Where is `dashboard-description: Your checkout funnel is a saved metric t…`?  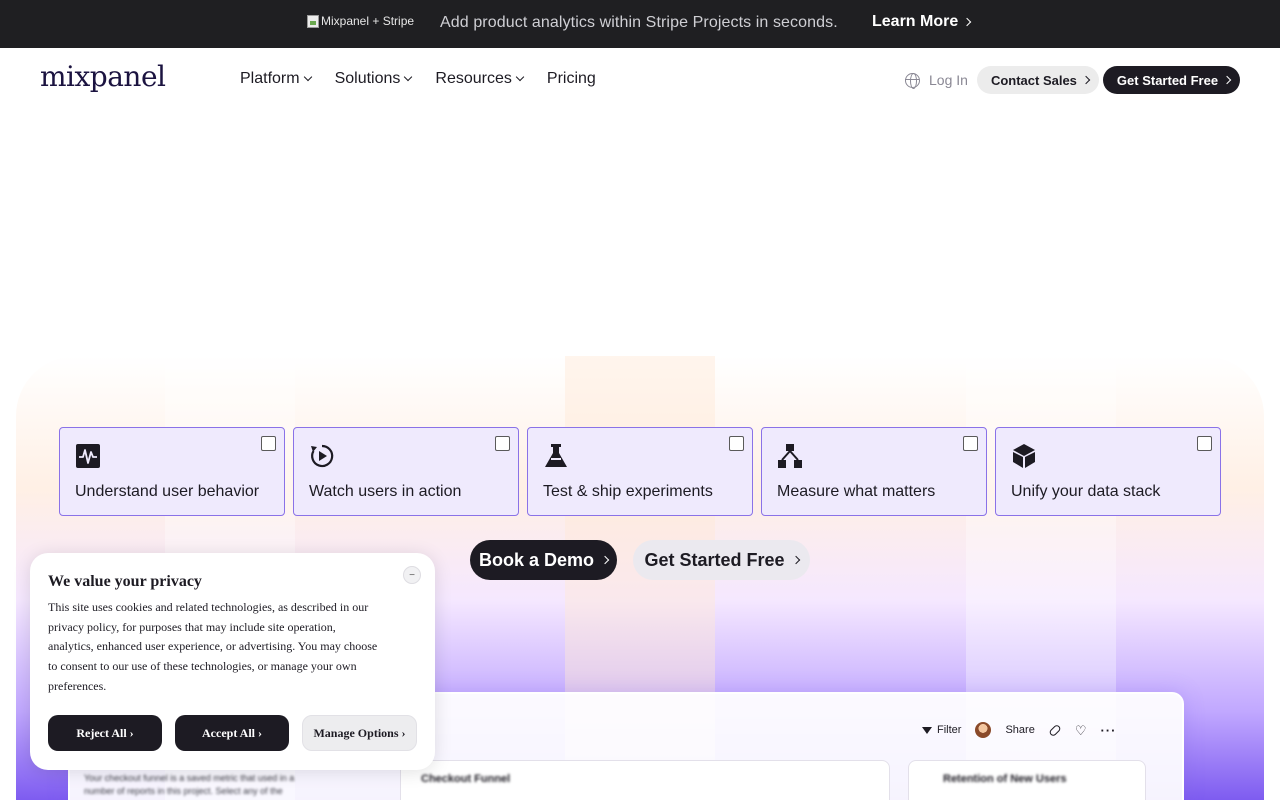
dashboard-description: Your checkout funnel is a saved metric t… is located at coordinates (189, 784).